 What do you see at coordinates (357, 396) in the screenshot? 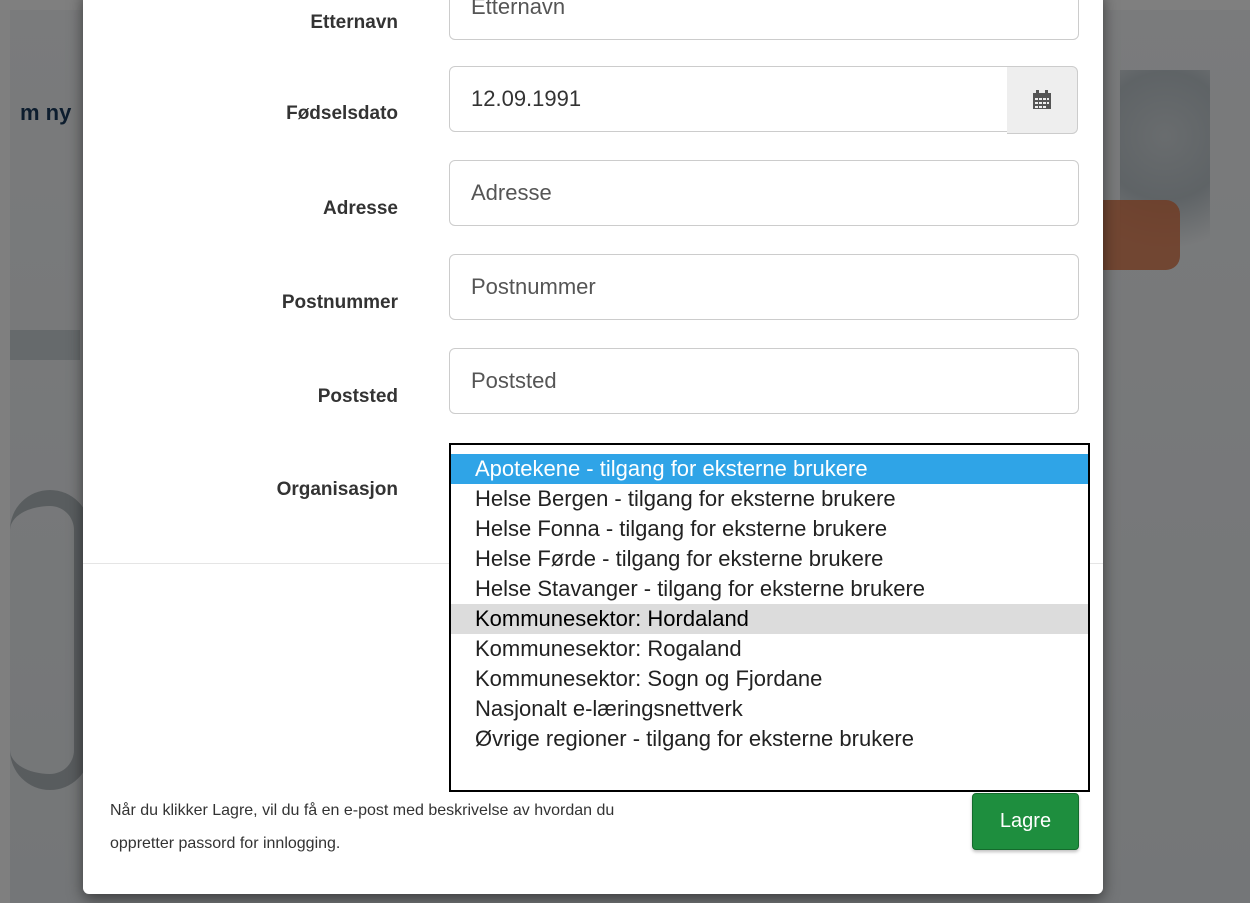
I see `poststed-label: Poststed` at bounding box center [357, 396].